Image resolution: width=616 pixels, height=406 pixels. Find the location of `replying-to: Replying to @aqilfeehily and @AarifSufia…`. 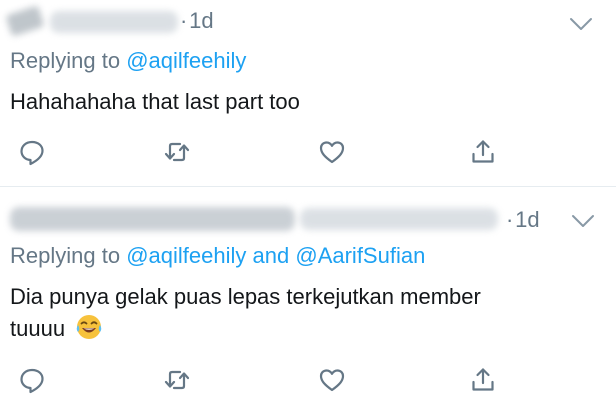

replying-to: Replying to @aqilfeehily and @AarifSufia… is located at coordinates (217, 256).